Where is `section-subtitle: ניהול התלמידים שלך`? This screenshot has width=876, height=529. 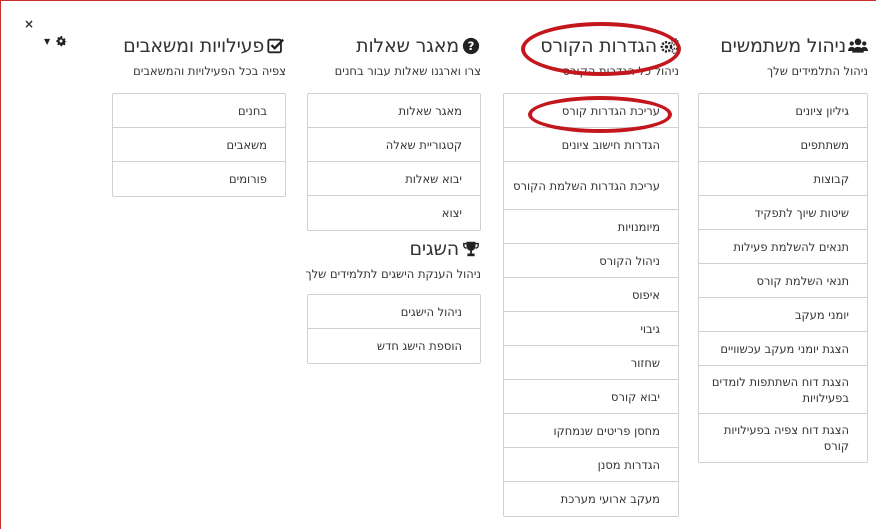 section-subtitle: ניהול התלמידים שלך is located at coordinates (817, 71).